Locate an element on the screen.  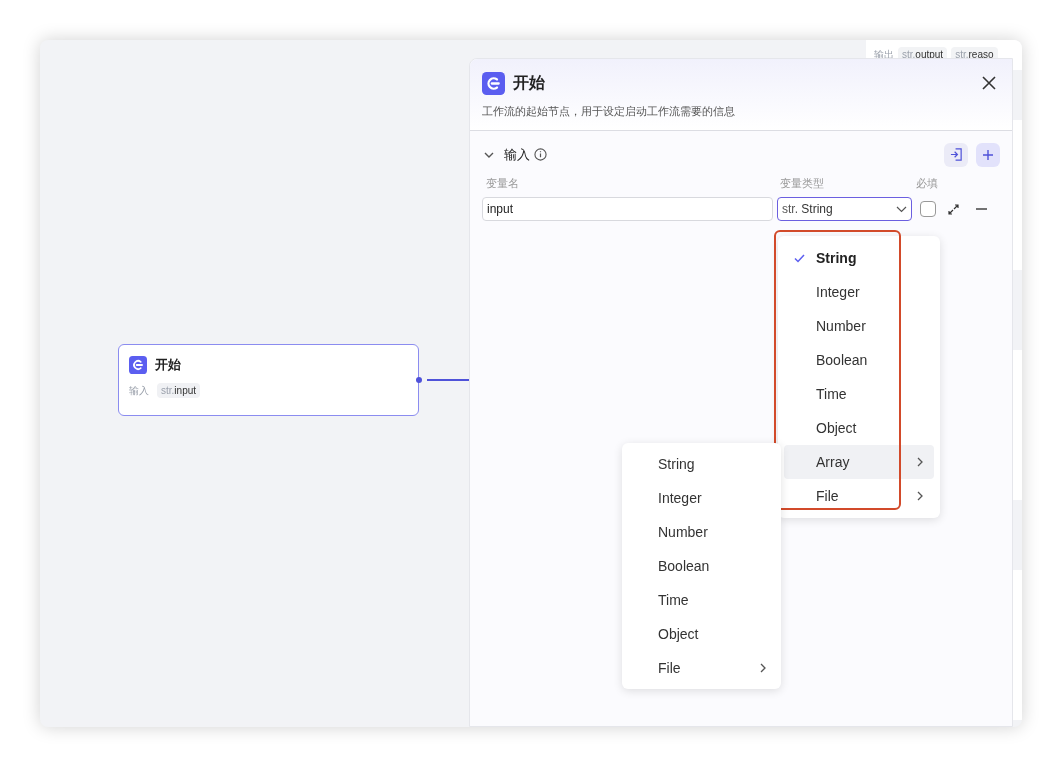
variable-name-field: input is located at coordinates (627, 209).